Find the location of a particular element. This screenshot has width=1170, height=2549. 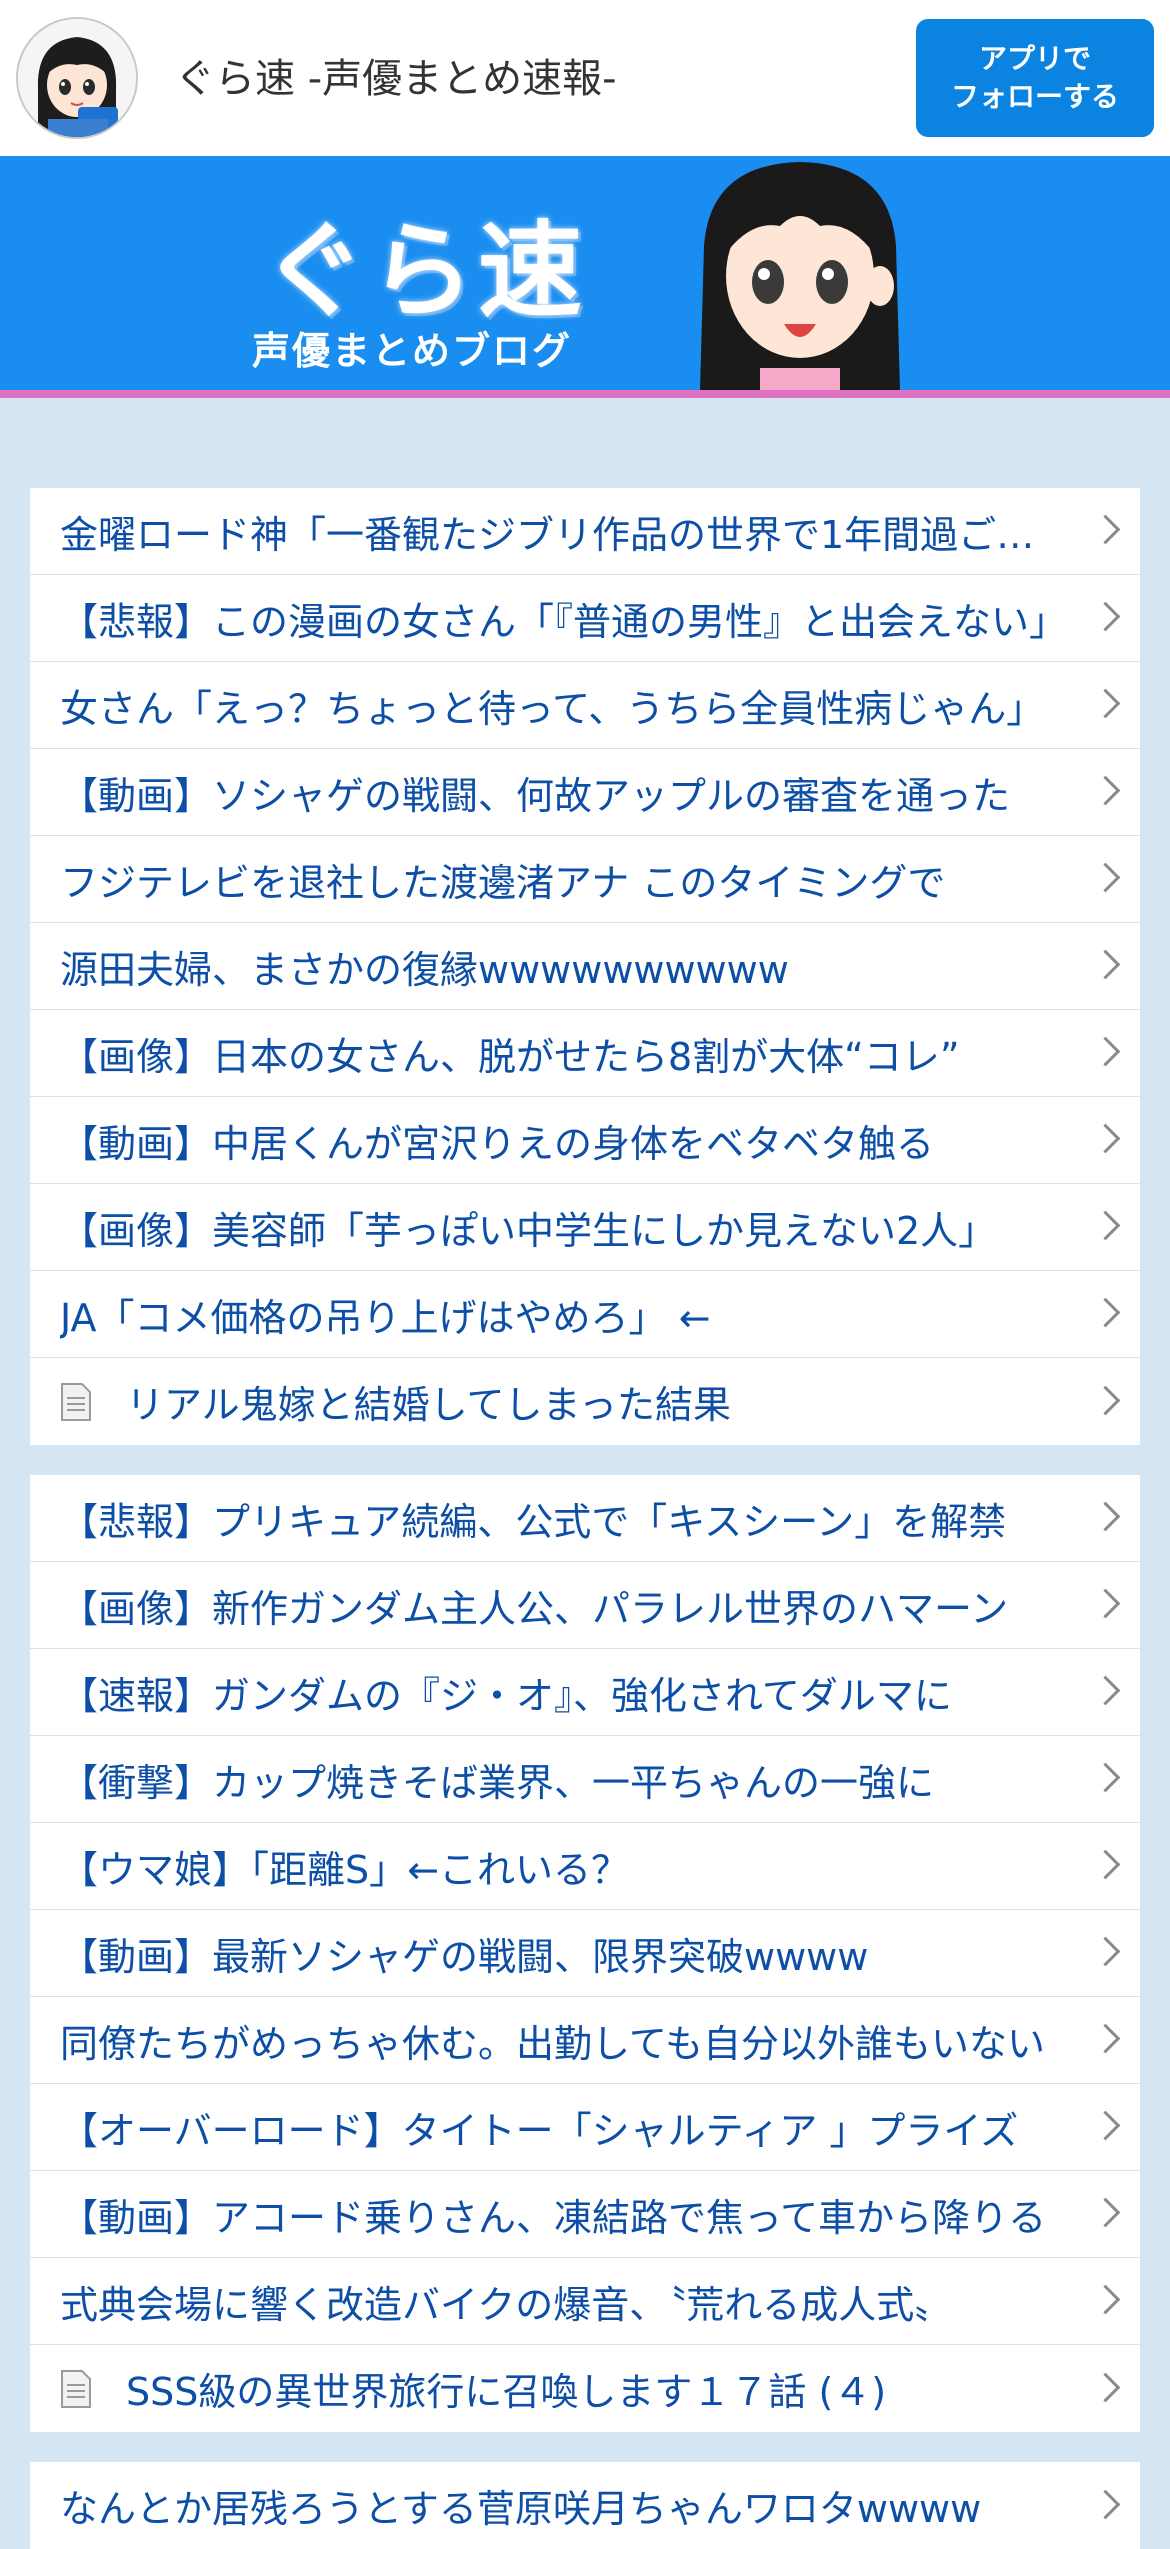

list-item-label: 【動画】中居くんが宮沢りえの身体をベタベタ触る is located at coordinates (497, 1143).